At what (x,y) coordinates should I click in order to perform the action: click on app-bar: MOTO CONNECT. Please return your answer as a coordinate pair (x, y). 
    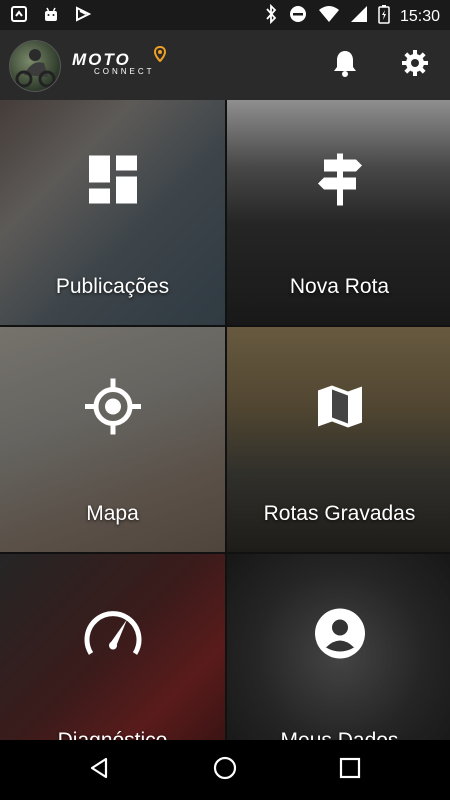
    Looking at the image, I should click on (225, 65).